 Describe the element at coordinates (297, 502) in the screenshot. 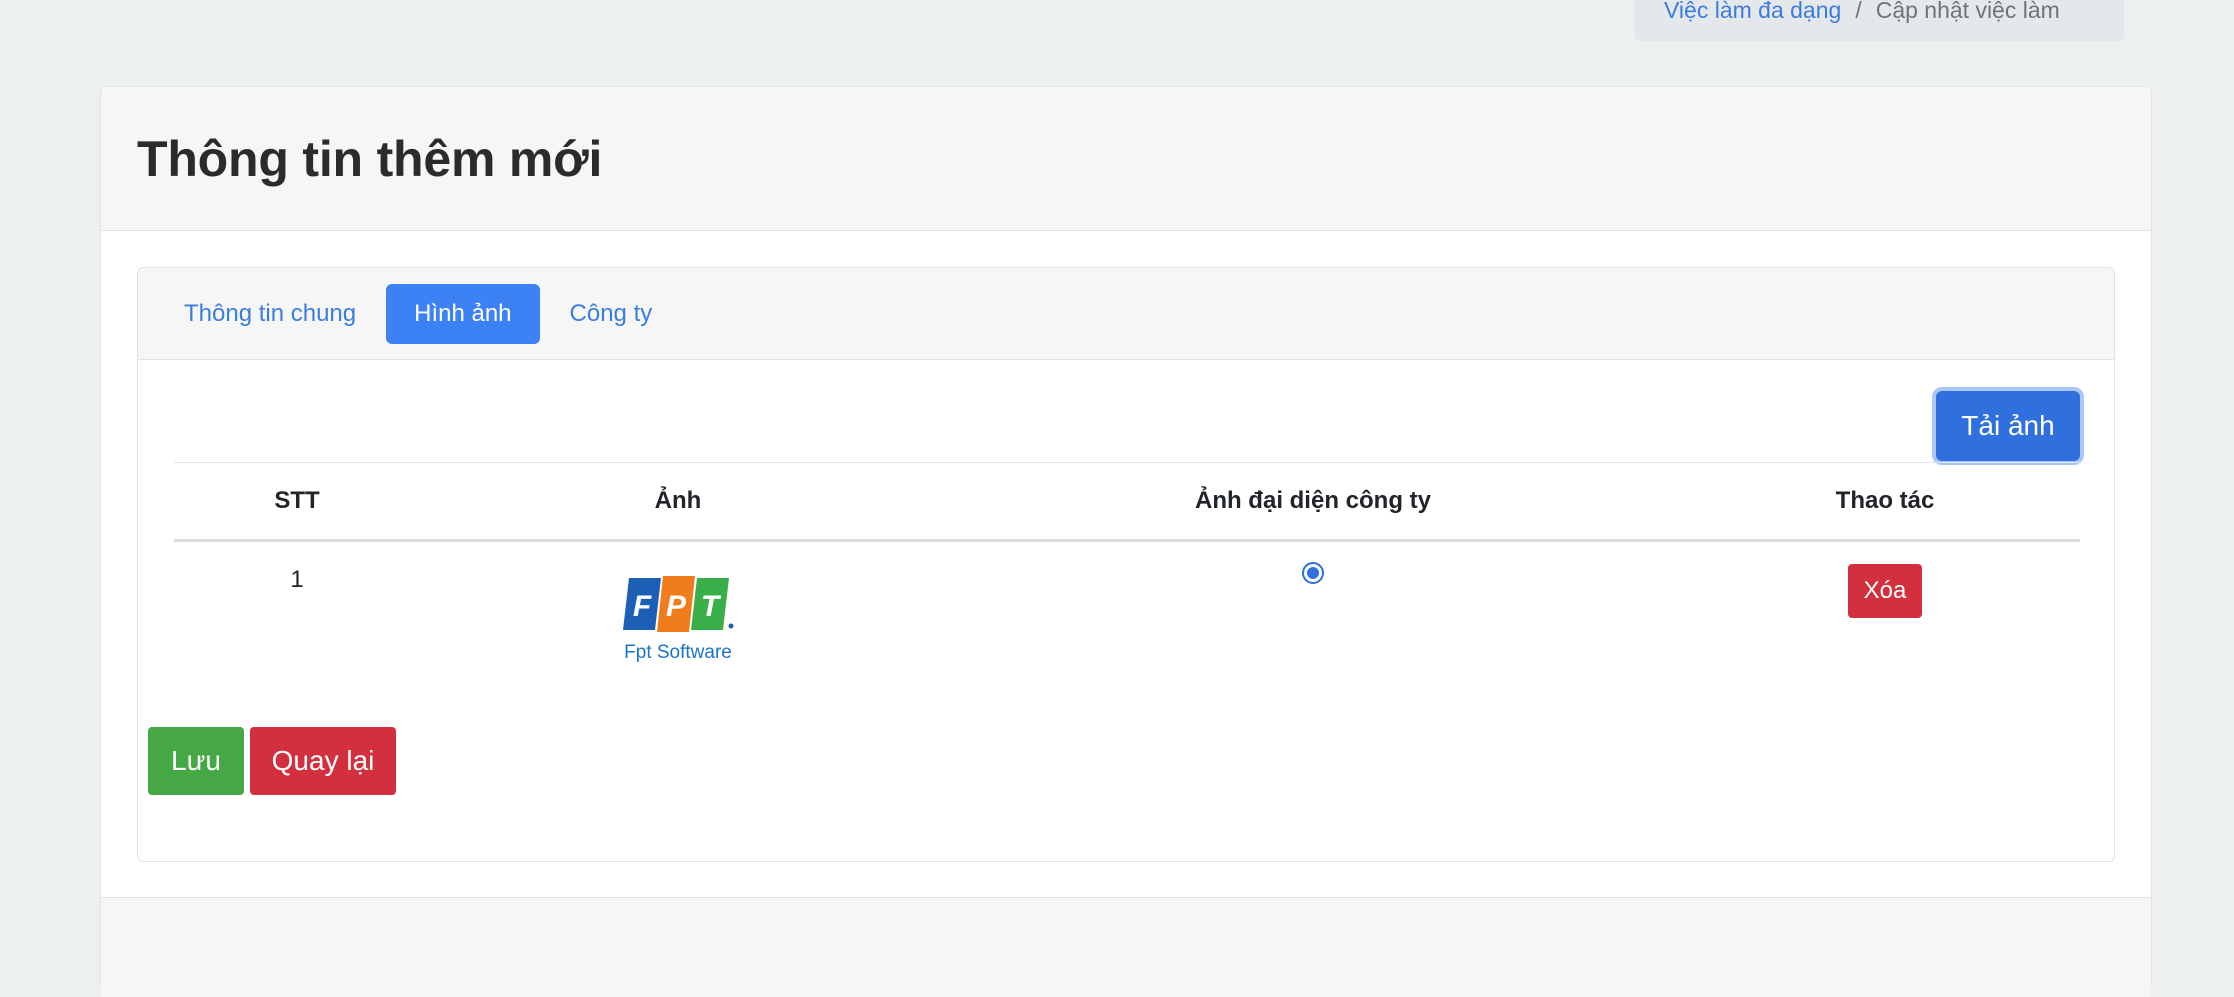

I see `column-header-stt: STT` at that location.